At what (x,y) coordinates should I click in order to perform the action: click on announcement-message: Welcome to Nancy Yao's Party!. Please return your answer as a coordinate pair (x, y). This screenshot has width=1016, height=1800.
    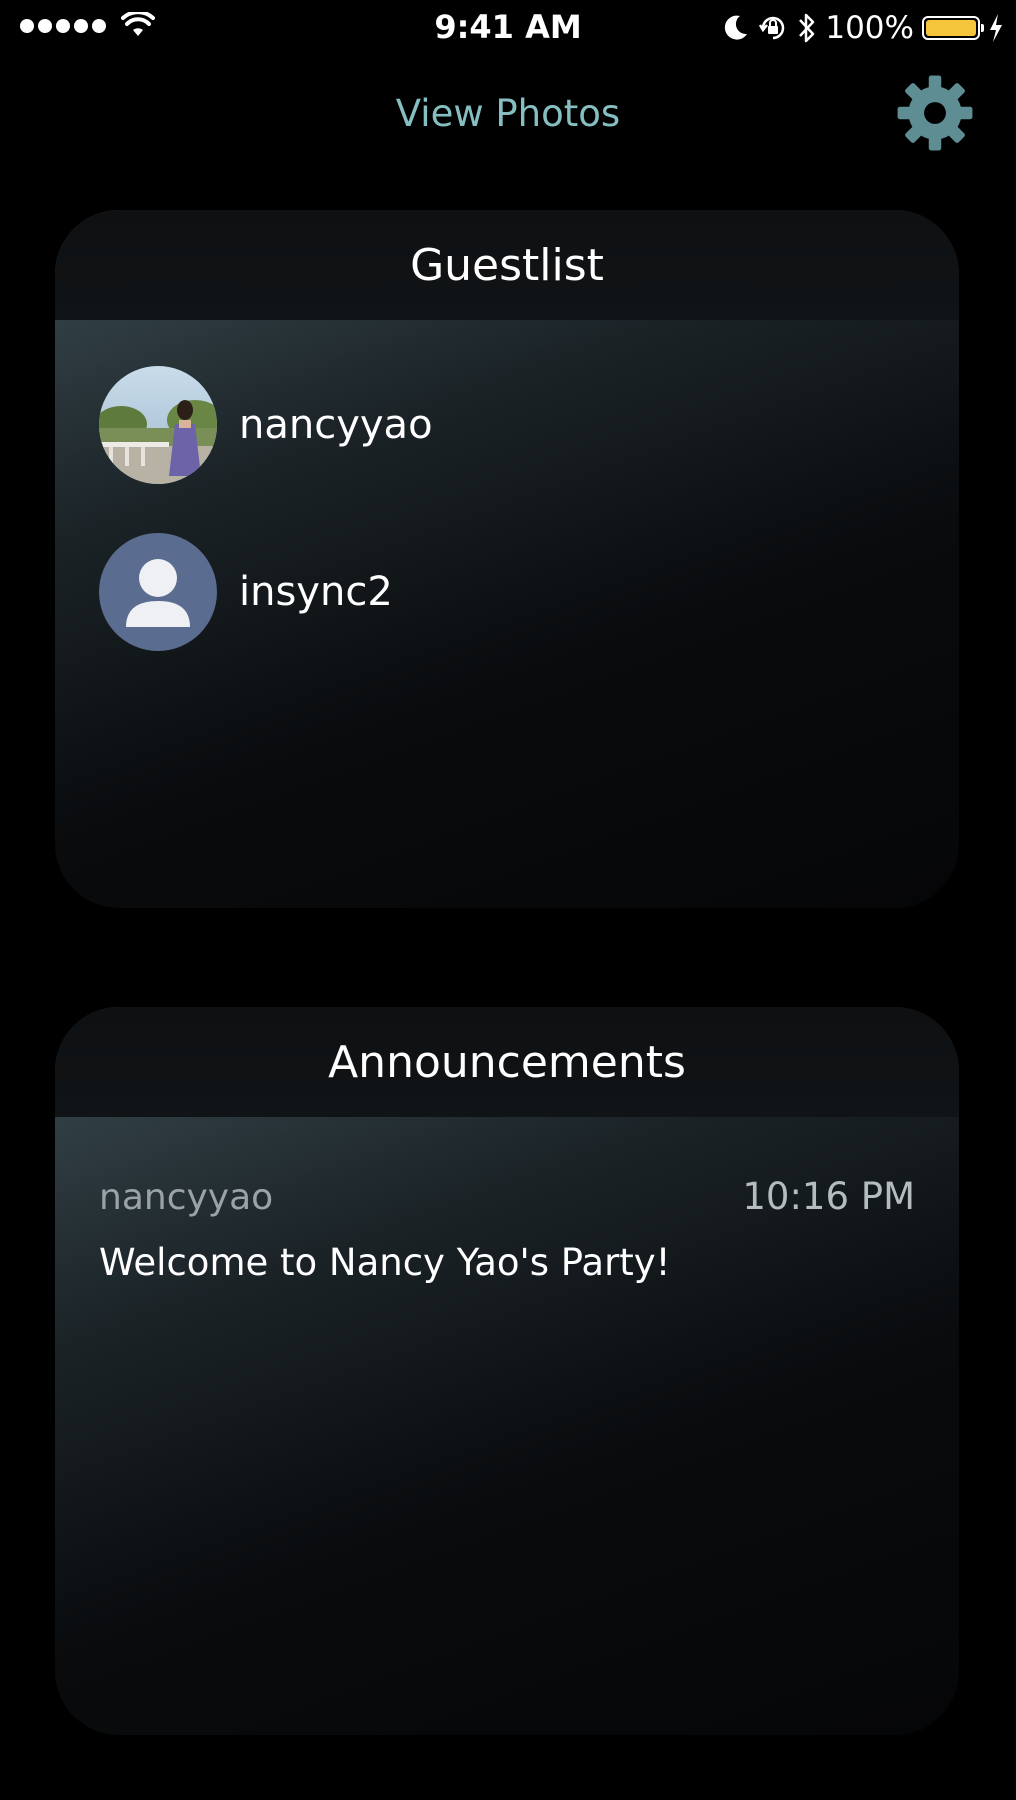
    Looking at the image, I should click on (385, 1262).